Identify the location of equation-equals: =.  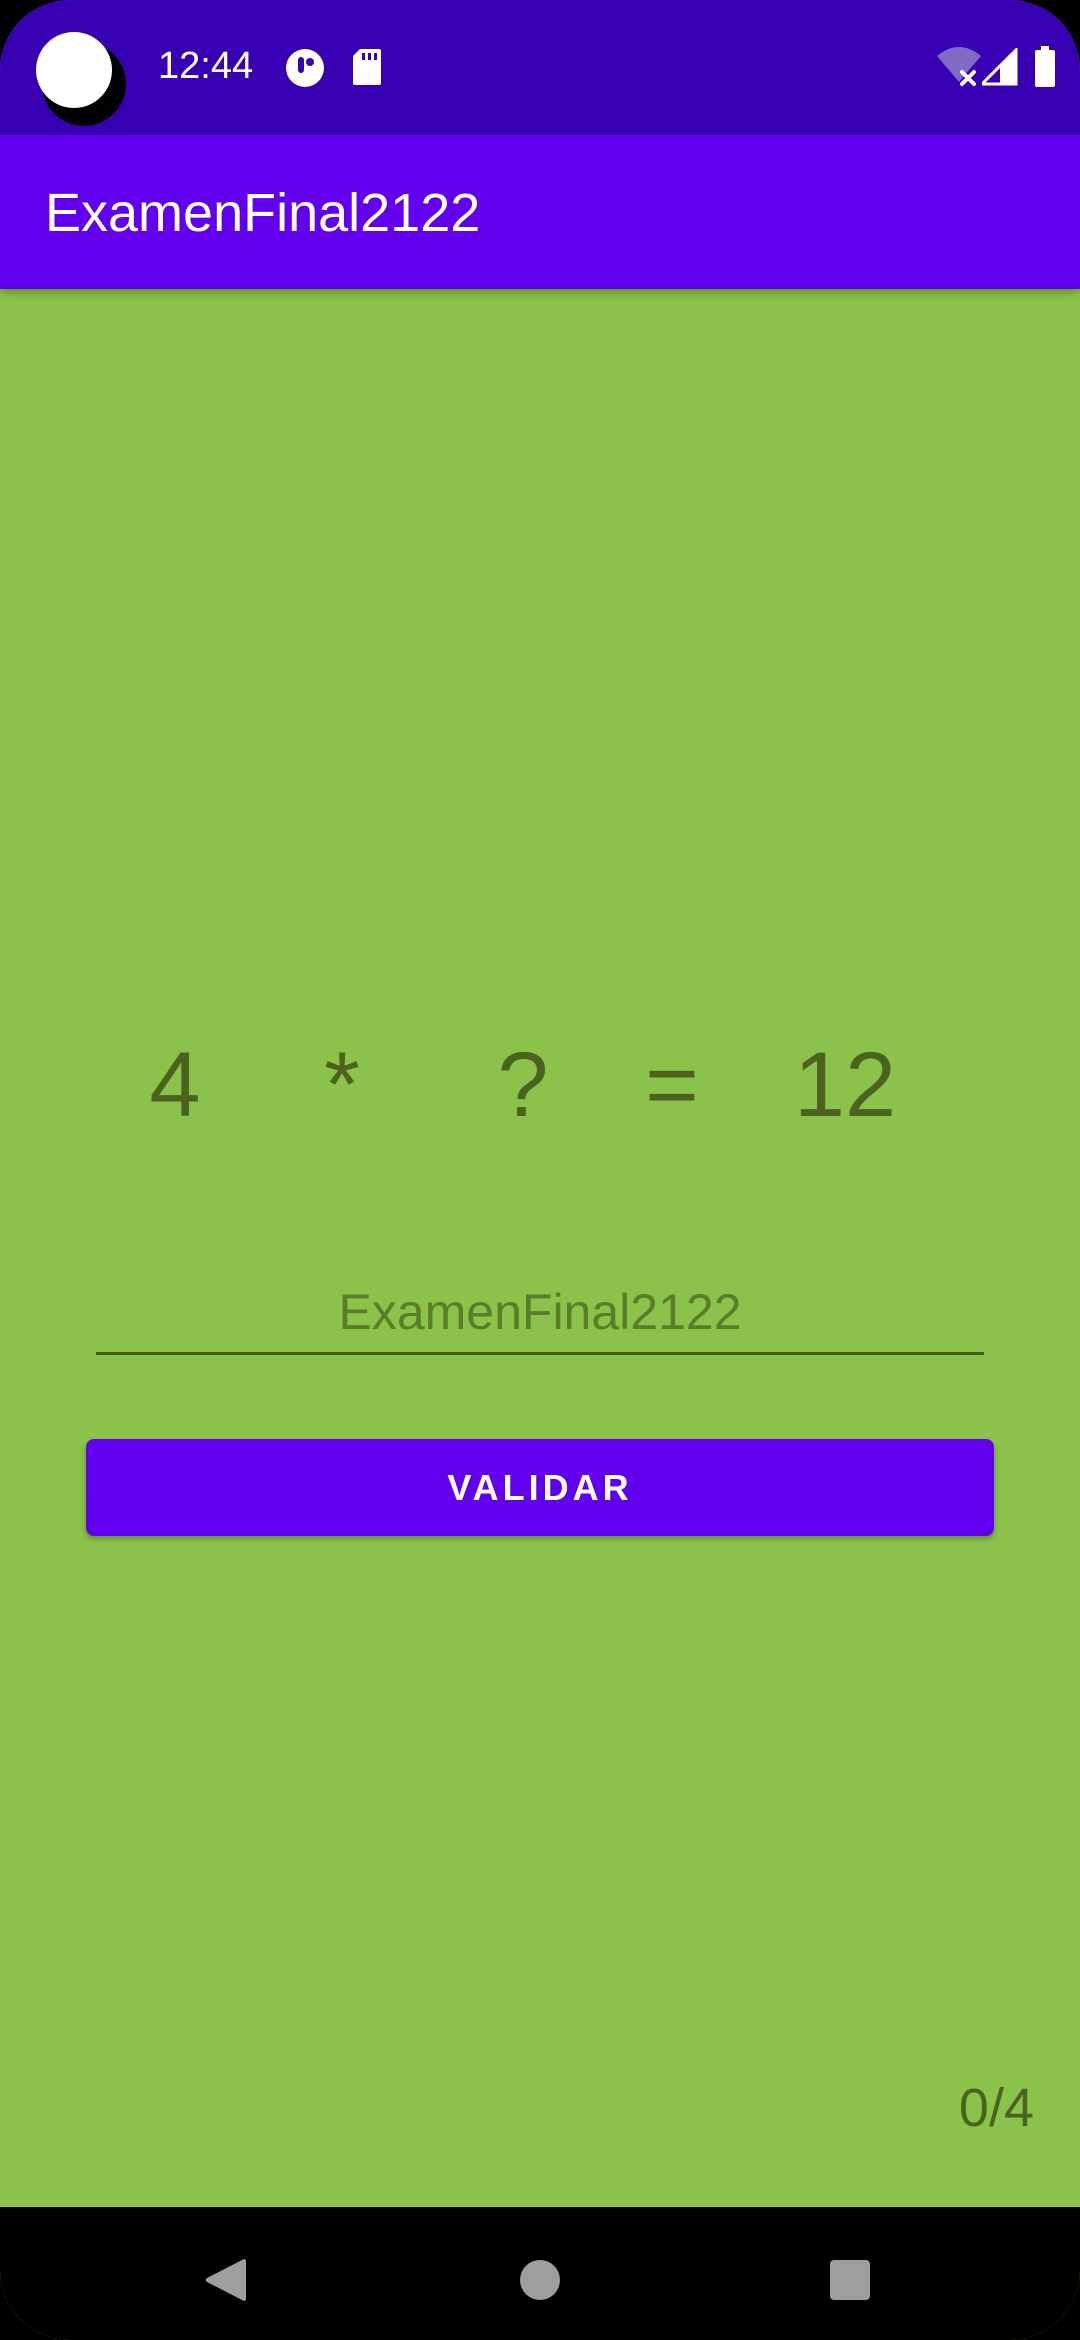
(672, 1085).